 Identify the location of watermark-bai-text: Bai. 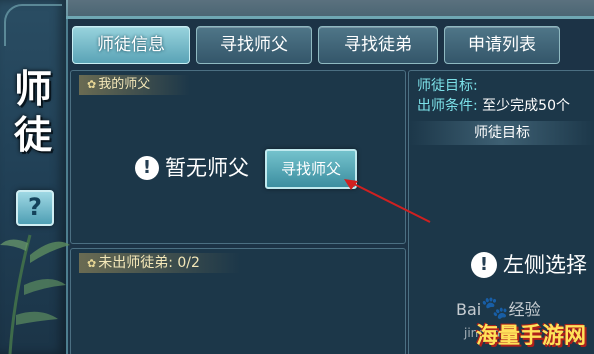
(469, 309).